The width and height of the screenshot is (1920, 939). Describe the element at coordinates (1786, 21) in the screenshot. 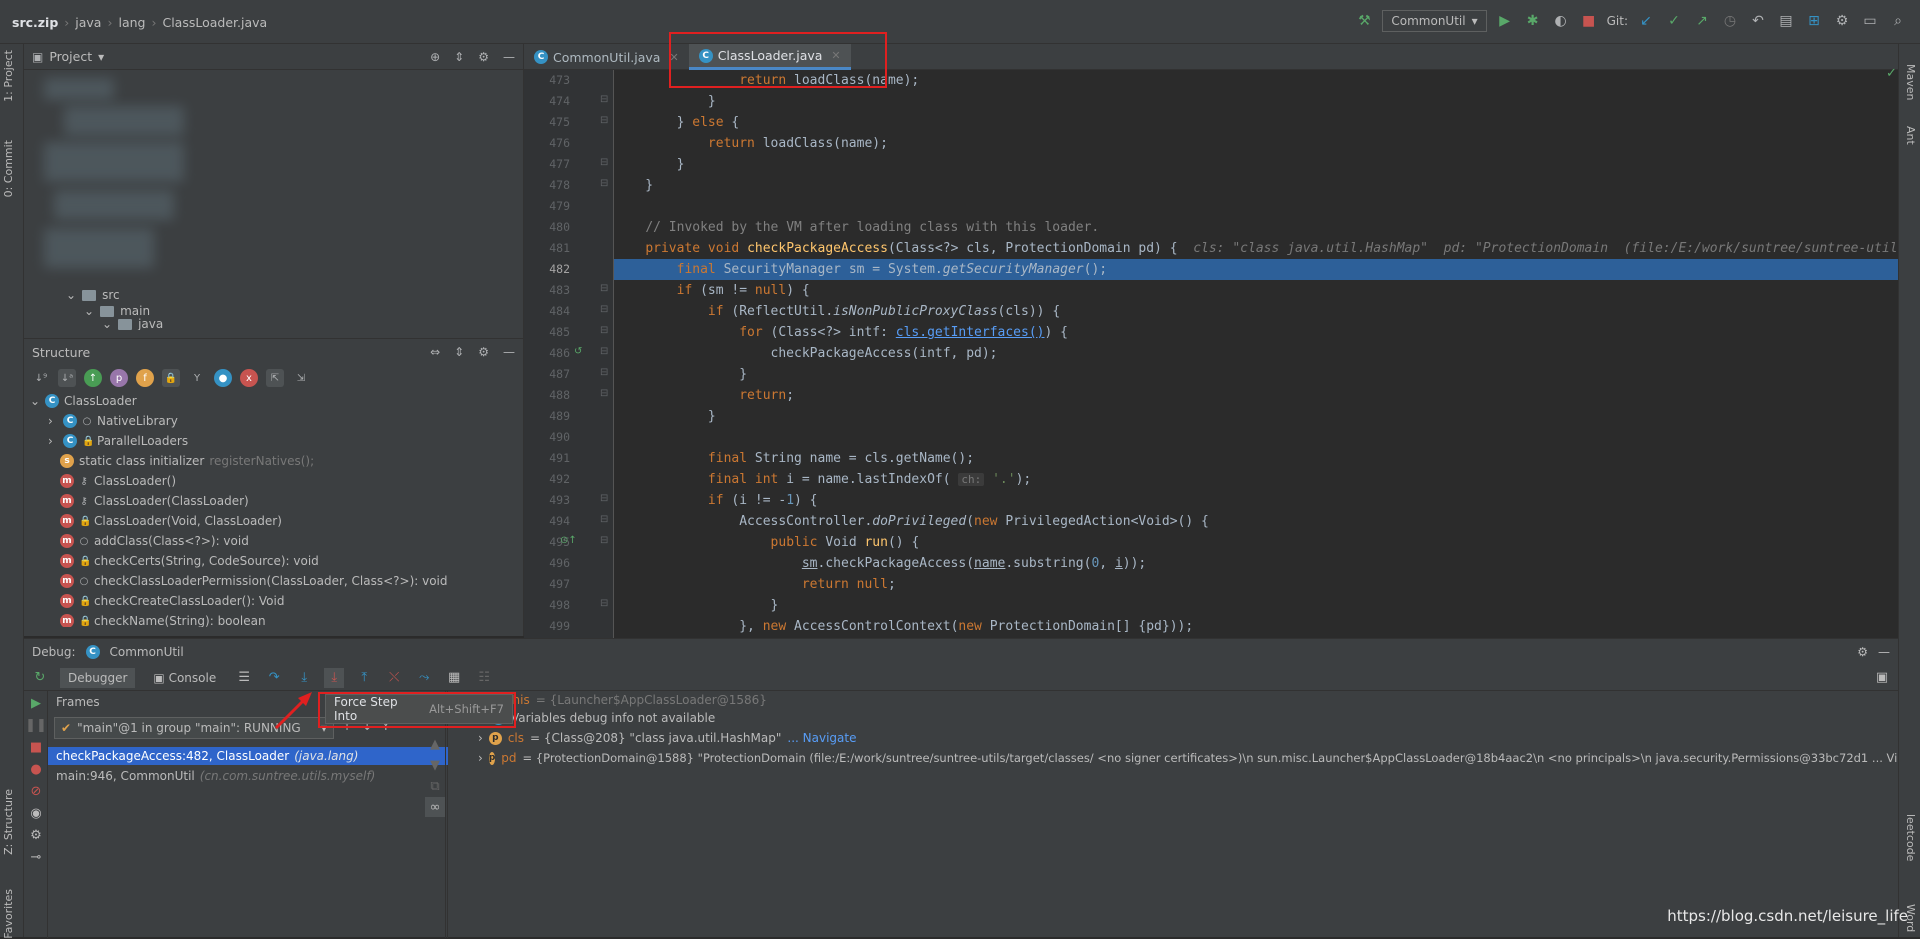

I see `project-structure-icon: ▤` at that location.